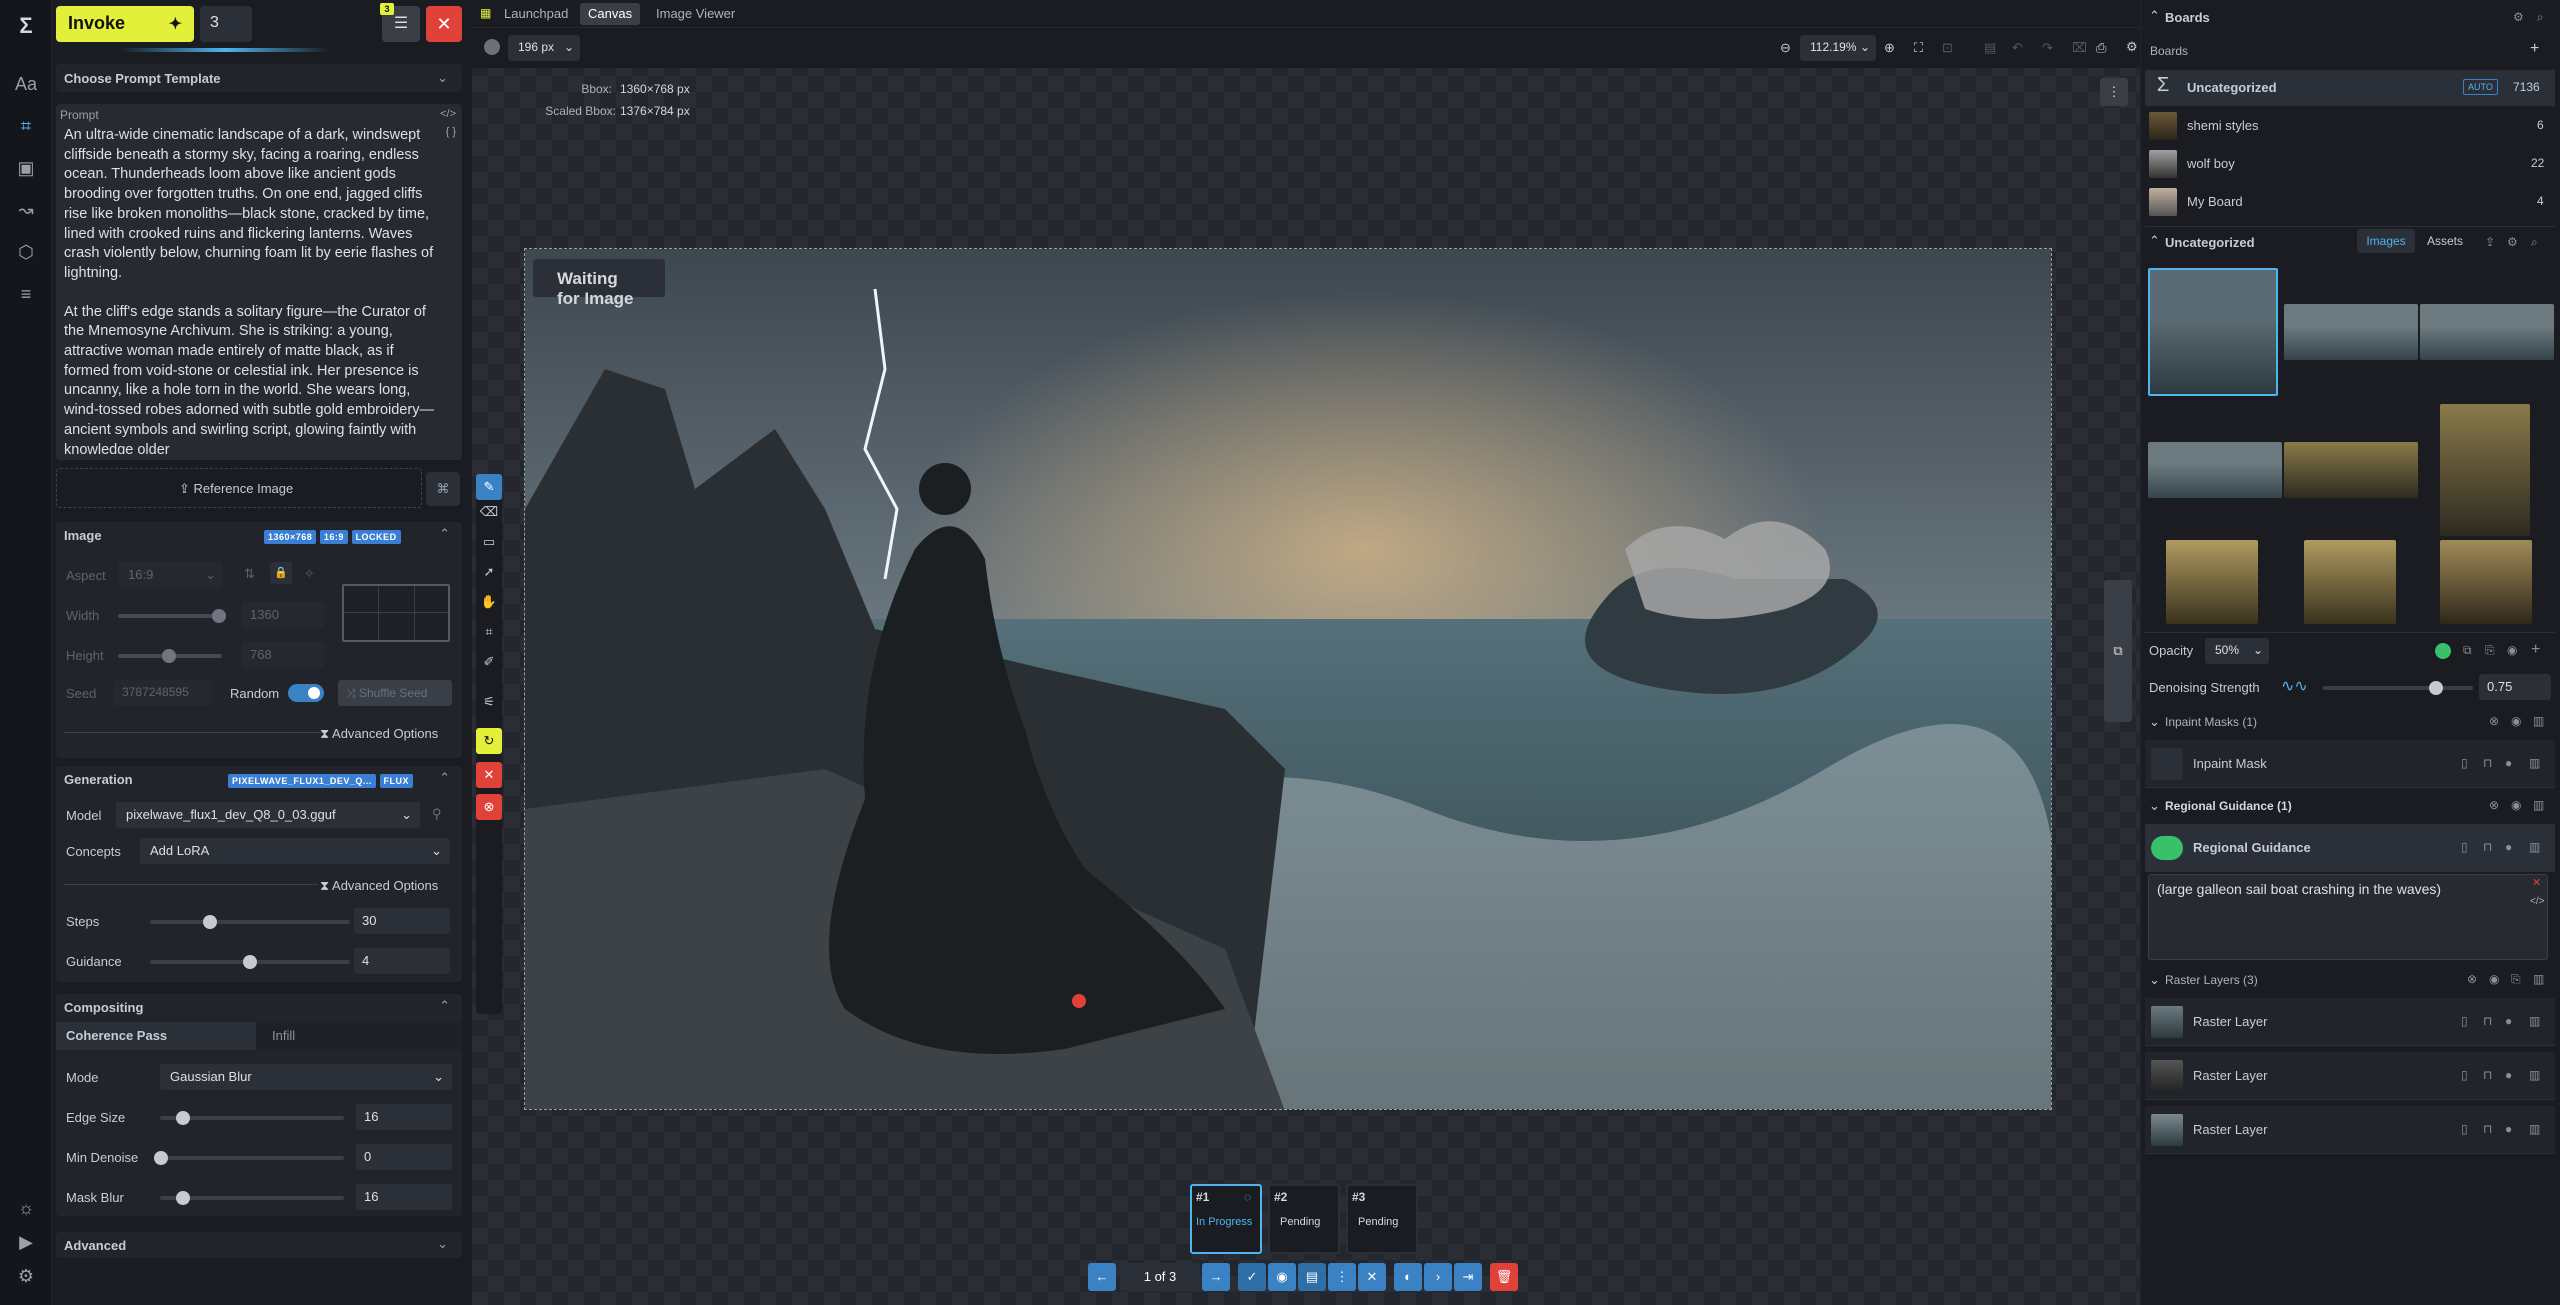  I want to click on export-icon: ⎙, so click(2101, 48).